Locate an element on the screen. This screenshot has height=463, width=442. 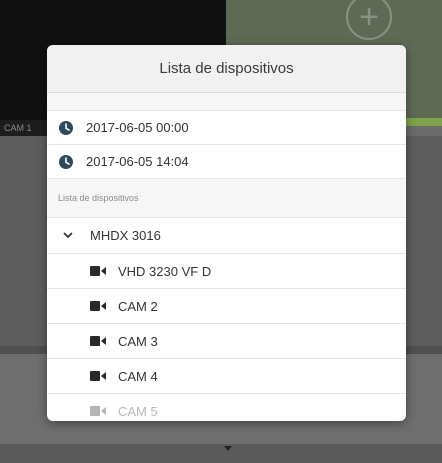
device-item: CAM 2 is located at coordinates (226, 306).